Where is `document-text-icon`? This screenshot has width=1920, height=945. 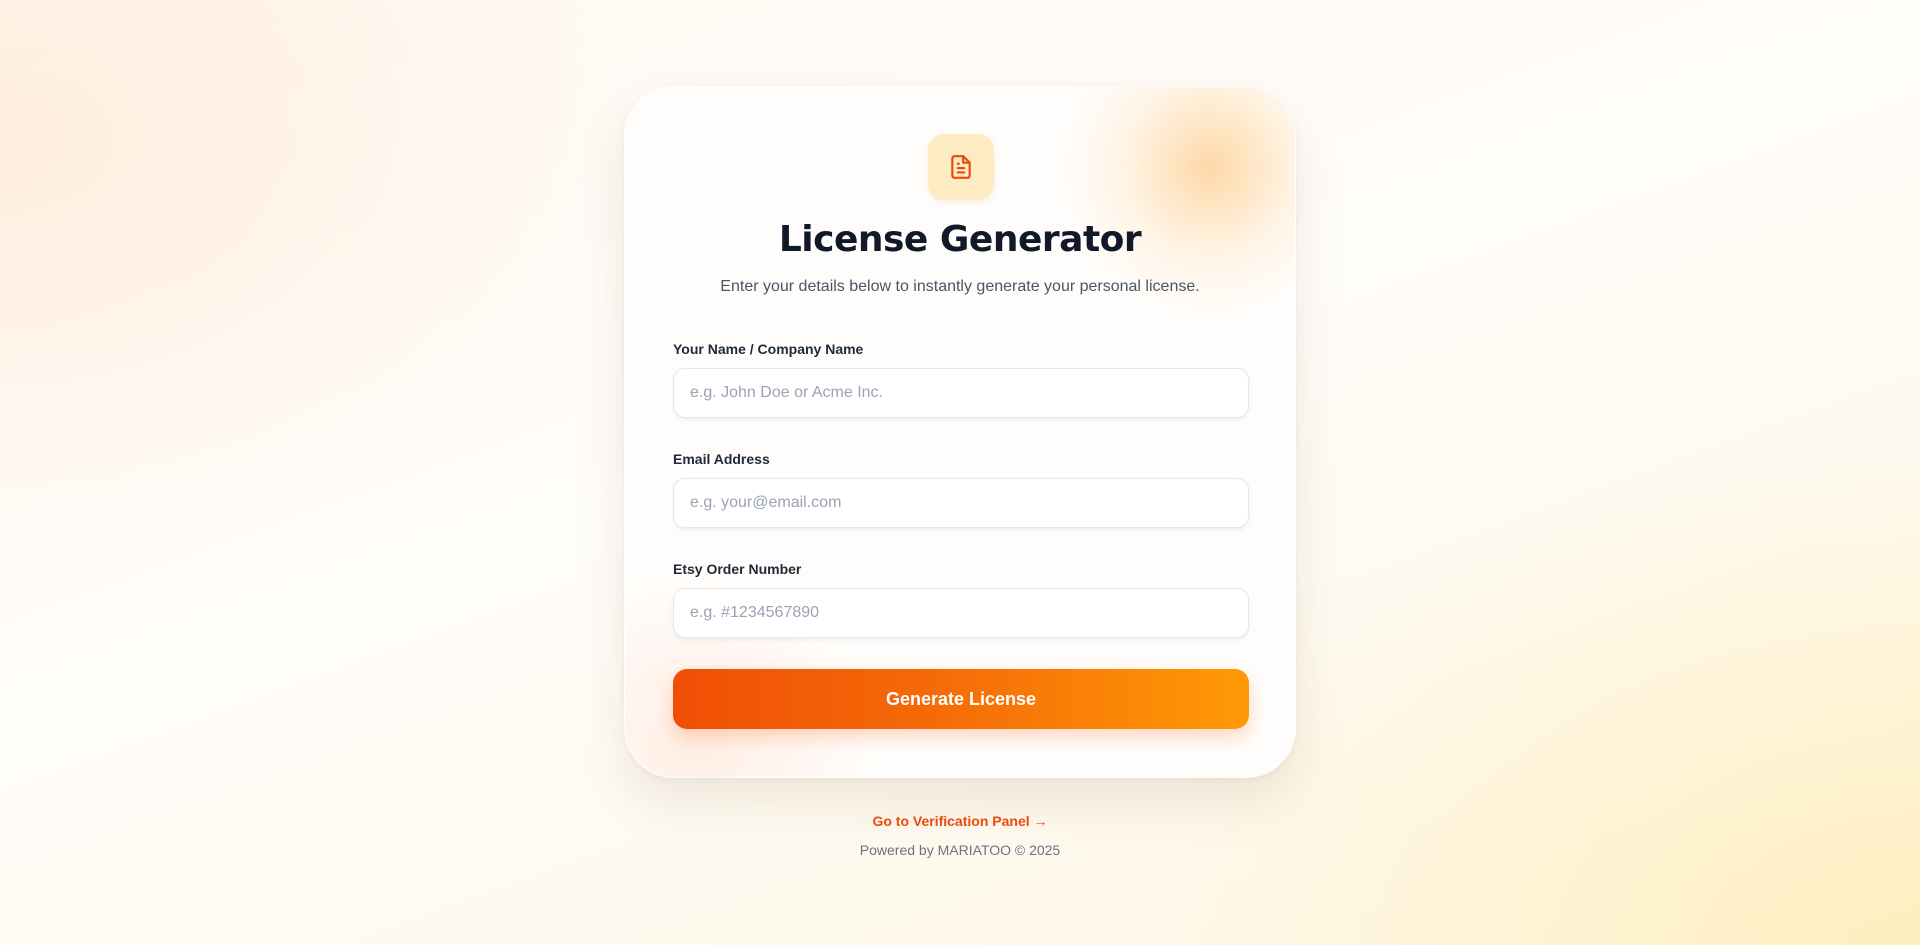 document-text-icon is located at coordinates (961, 167).